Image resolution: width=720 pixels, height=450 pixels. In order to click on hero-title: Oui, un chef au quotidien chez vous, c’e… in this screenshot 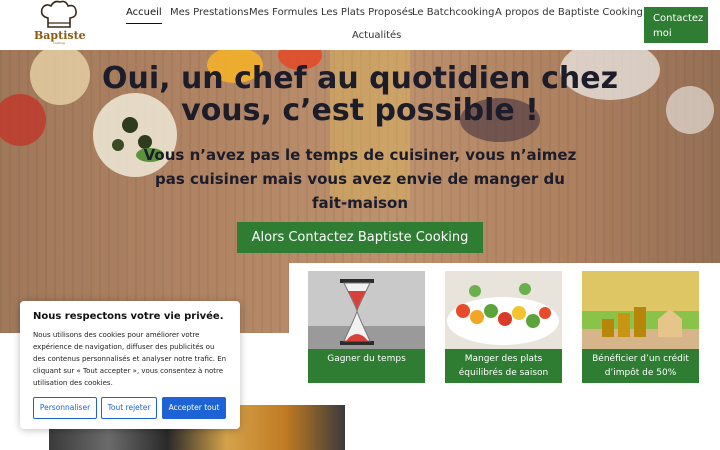, I will do `click(360, 94)`.